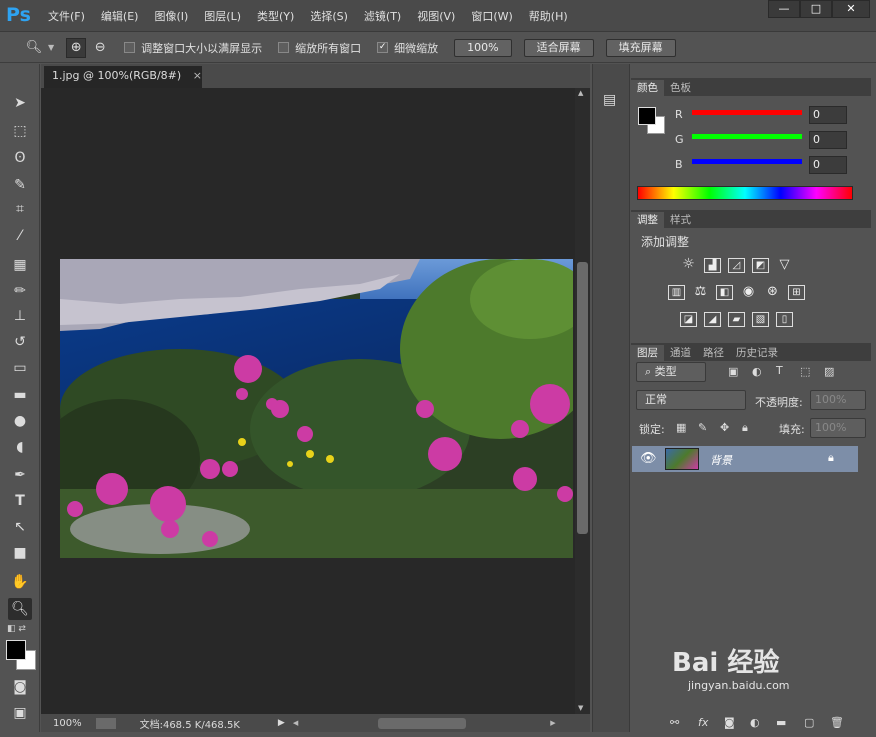 The height and width of the screenshot is (737, 876). I want to click on maximize-button: □, so click(816, 9).